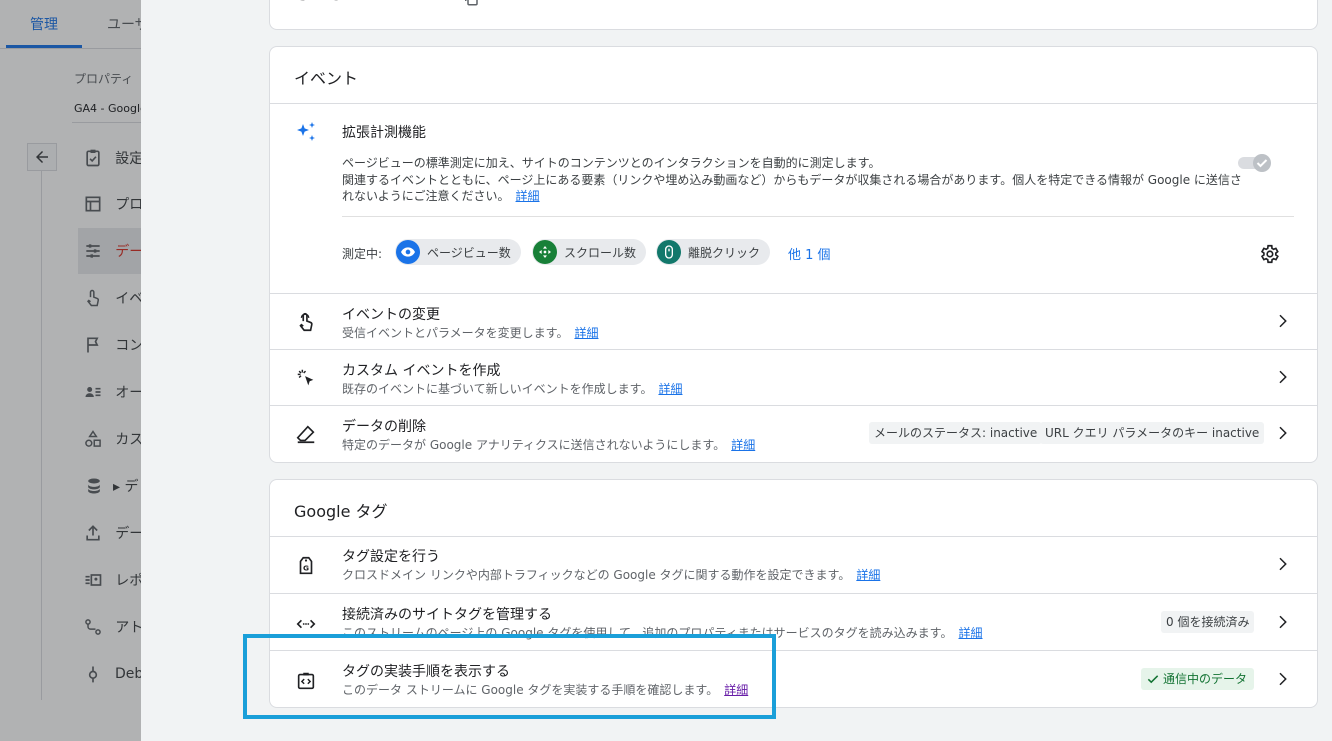 The height and width of the screenshot is (741, 1332). What do you see at coordinates (391, 315) in the screenshot?
I see `row-title: イベントの変更` at bounding box center [391, 315].